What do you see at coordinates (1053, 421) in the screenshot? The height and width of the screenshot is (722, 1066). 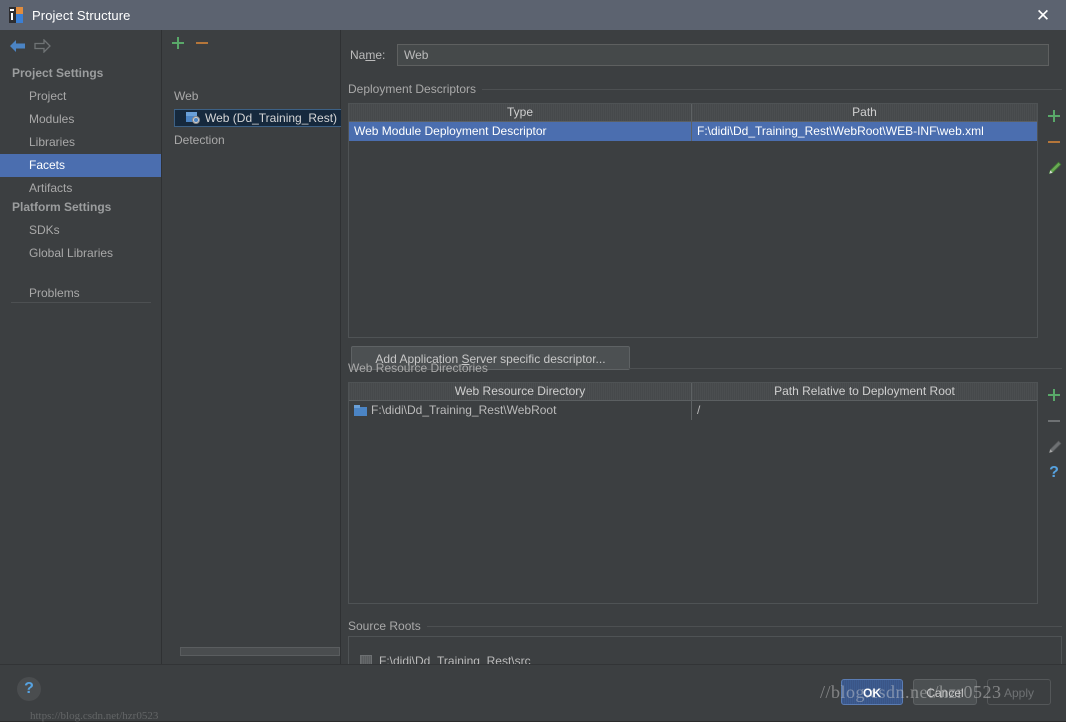 I see `remove-web-resource-icon` at bounding box center [1053, 421].